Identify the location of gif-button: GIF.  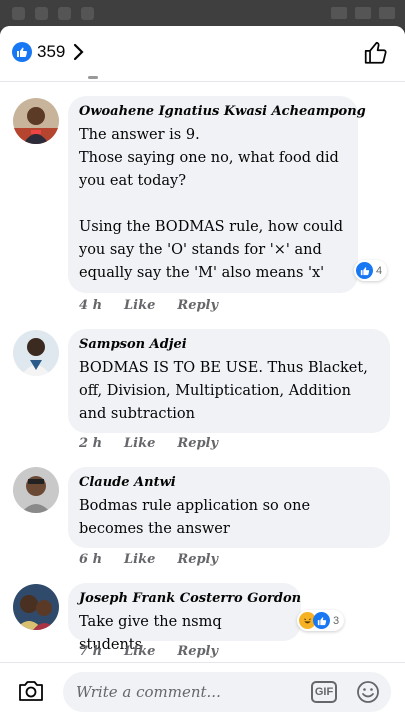
(324, 692).